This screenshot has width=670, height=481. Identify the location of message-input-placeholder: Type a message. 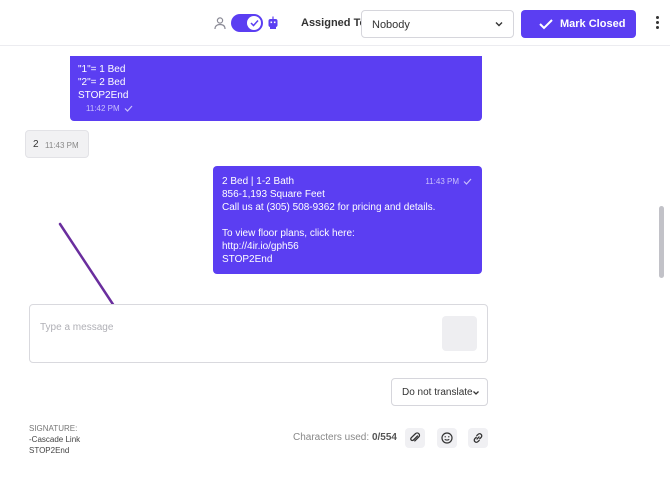
(76, 327).